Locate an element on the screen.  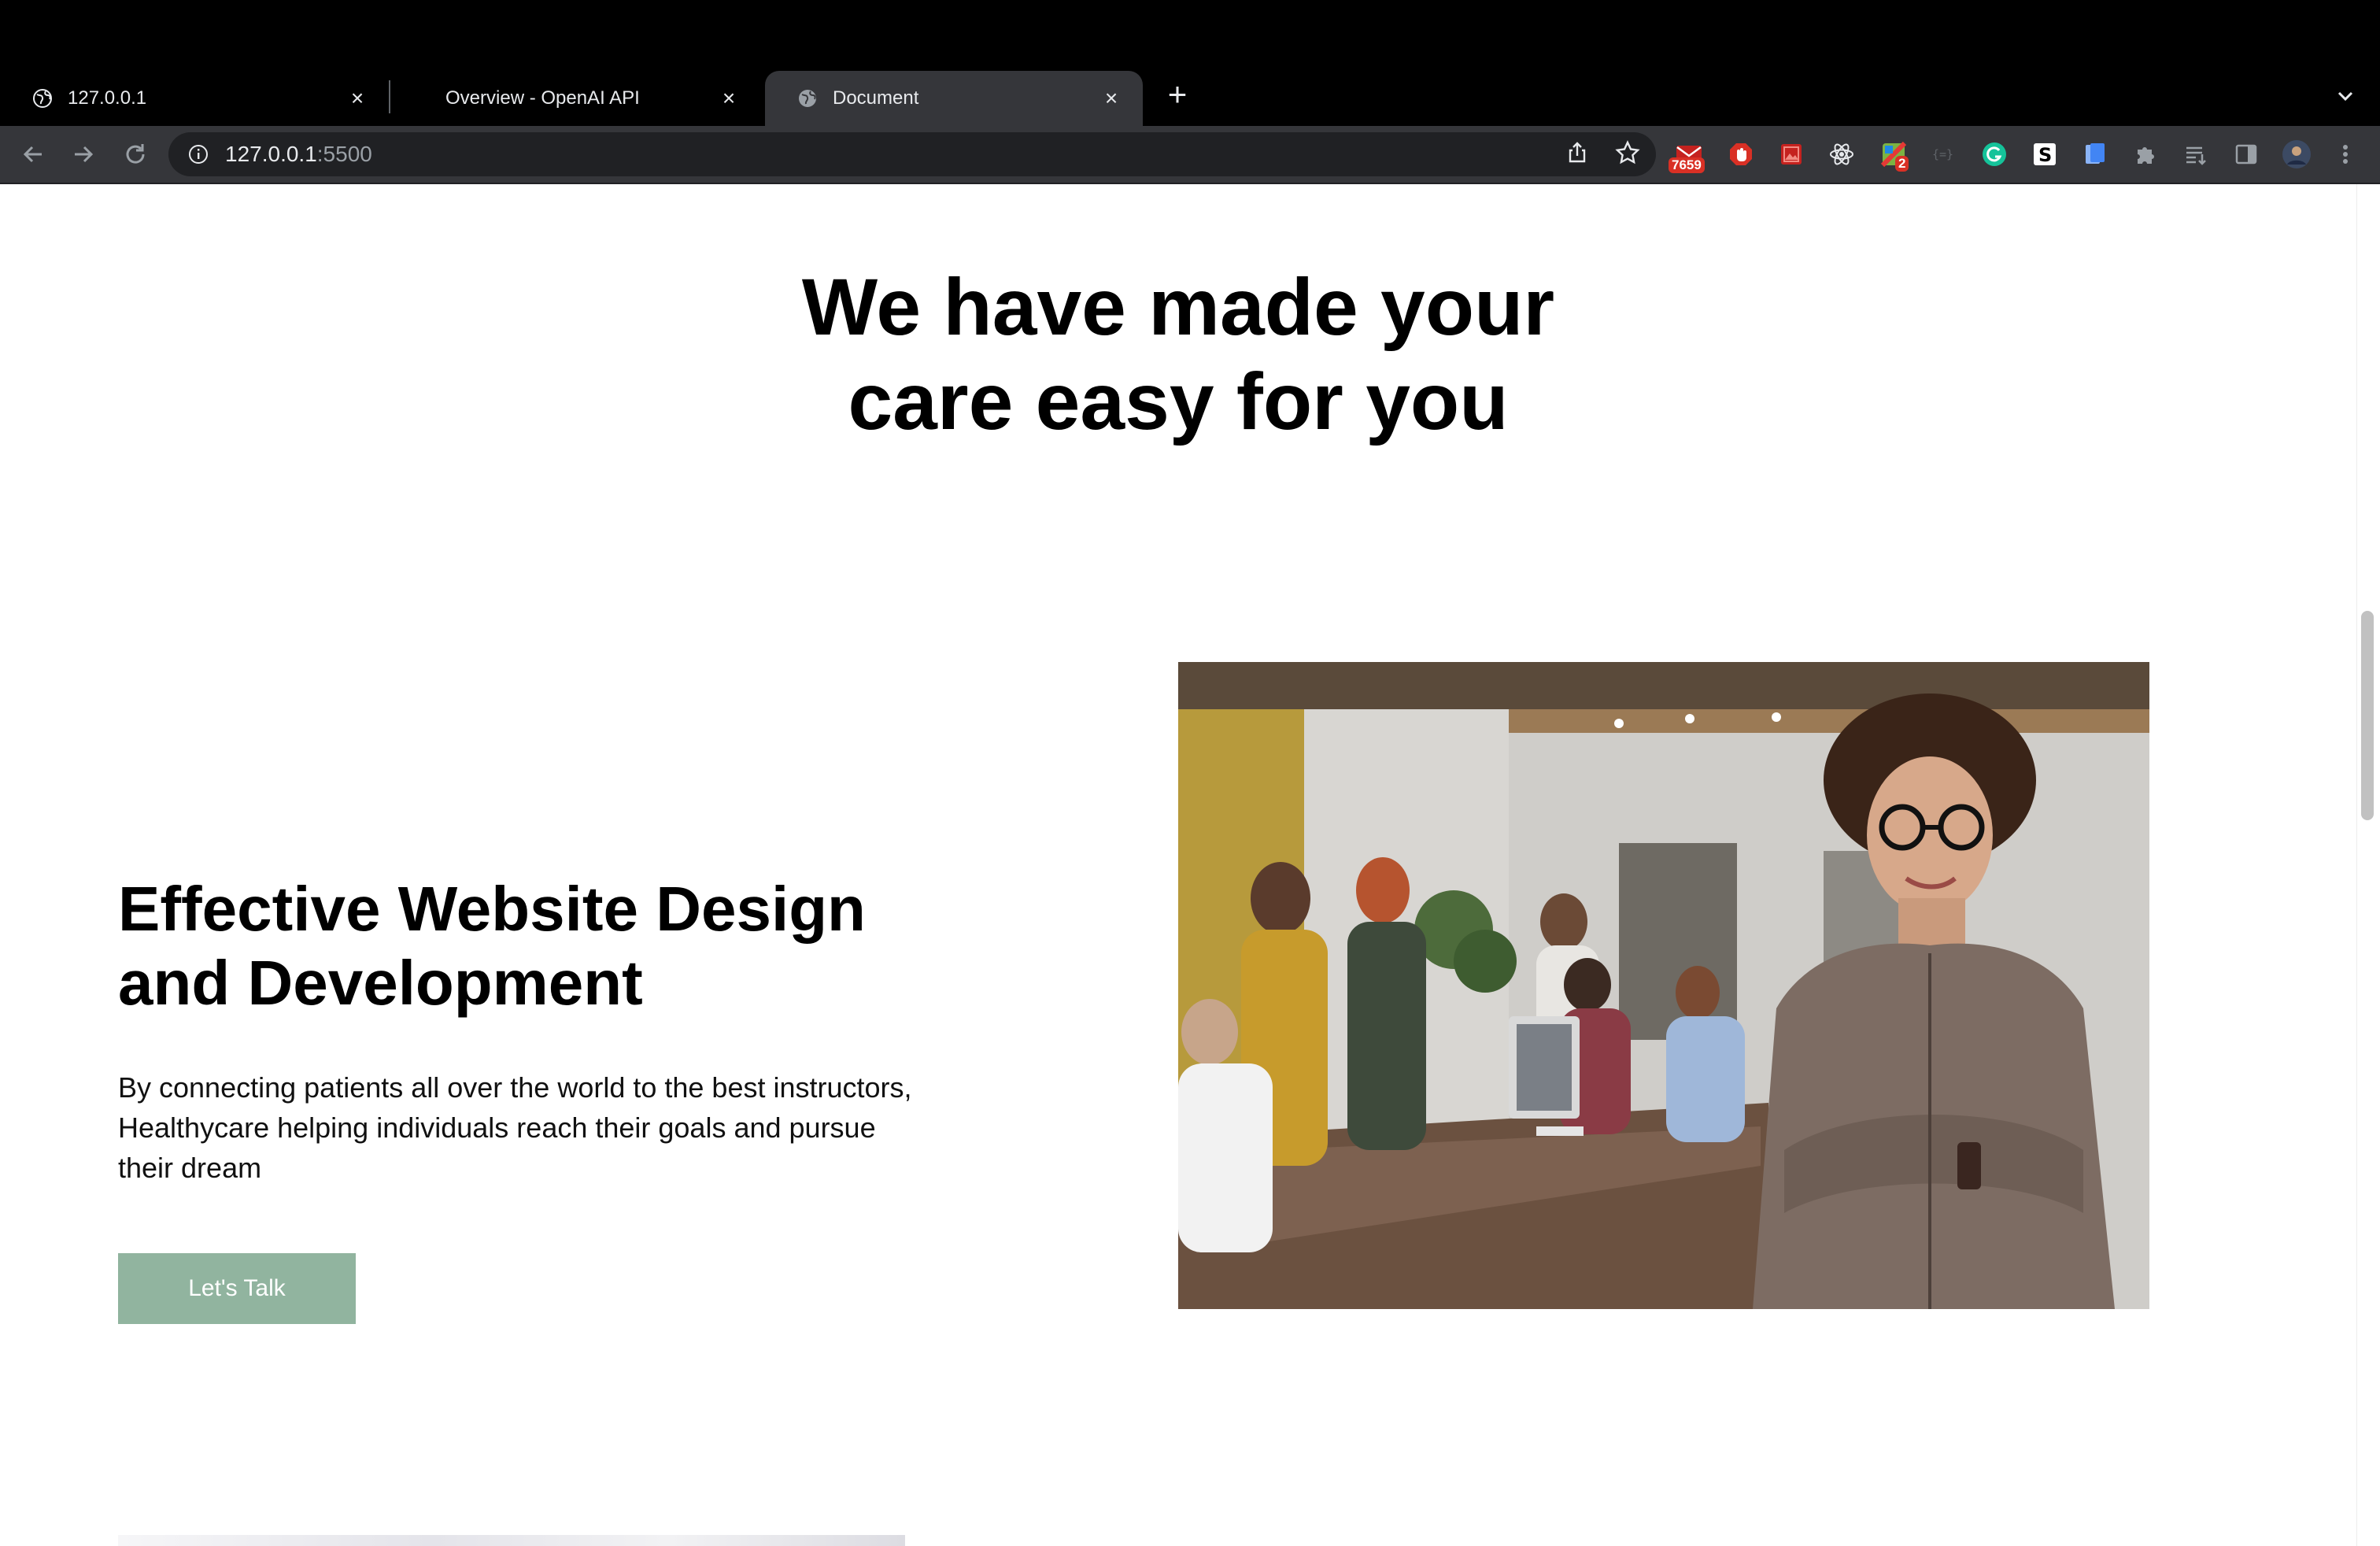
site-info-icon is located at coordinates (198, 154).